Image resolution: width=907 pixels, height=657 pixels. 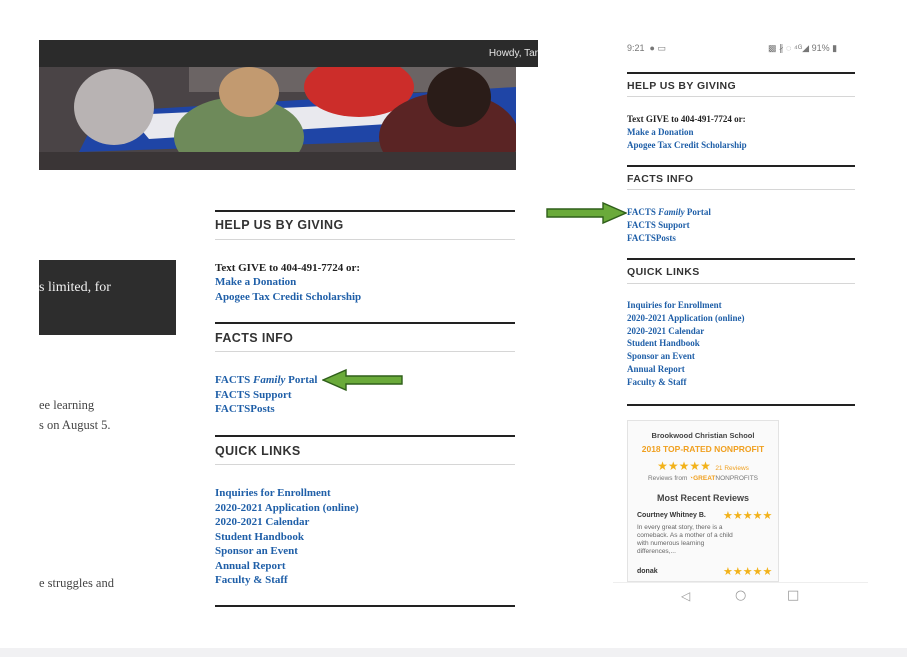 I want to click on hero-photo, so click(x=277, y=118).